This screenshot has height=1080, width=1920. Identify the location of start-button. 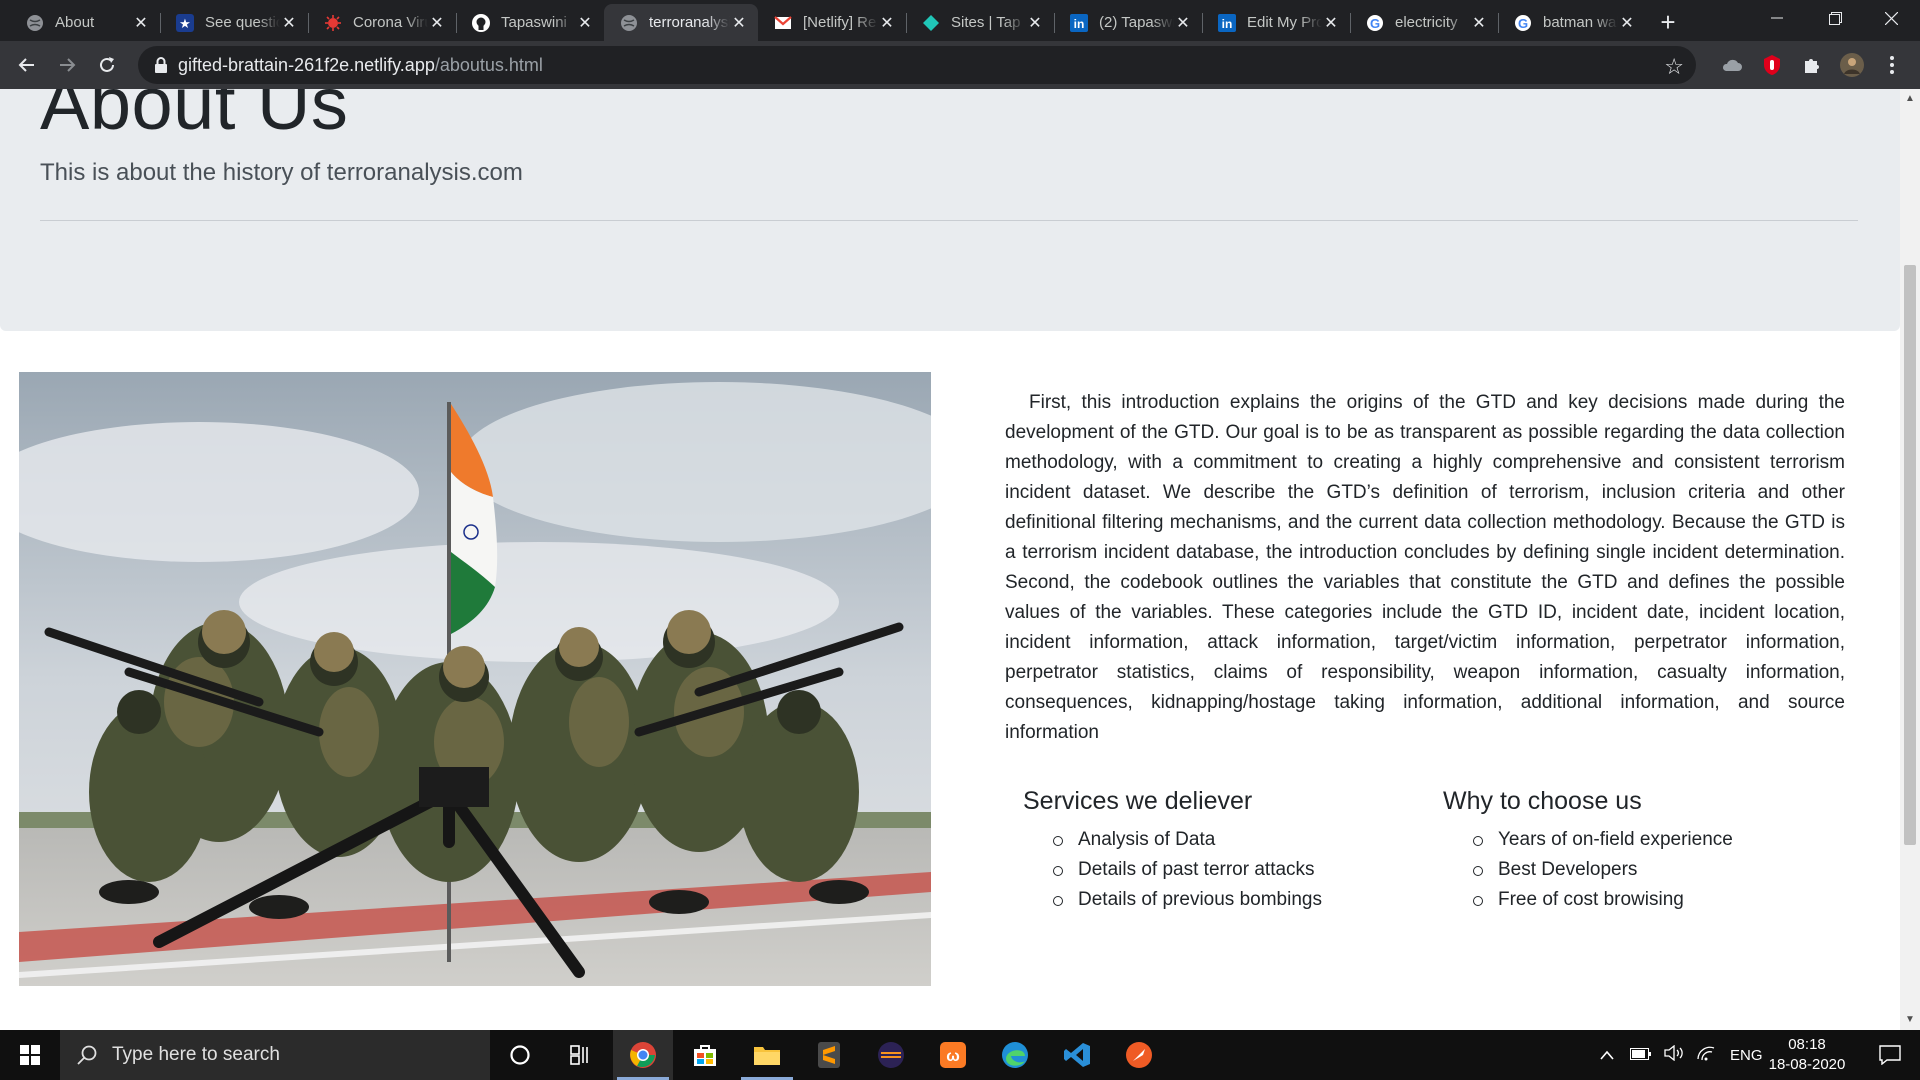
(30, 1055).